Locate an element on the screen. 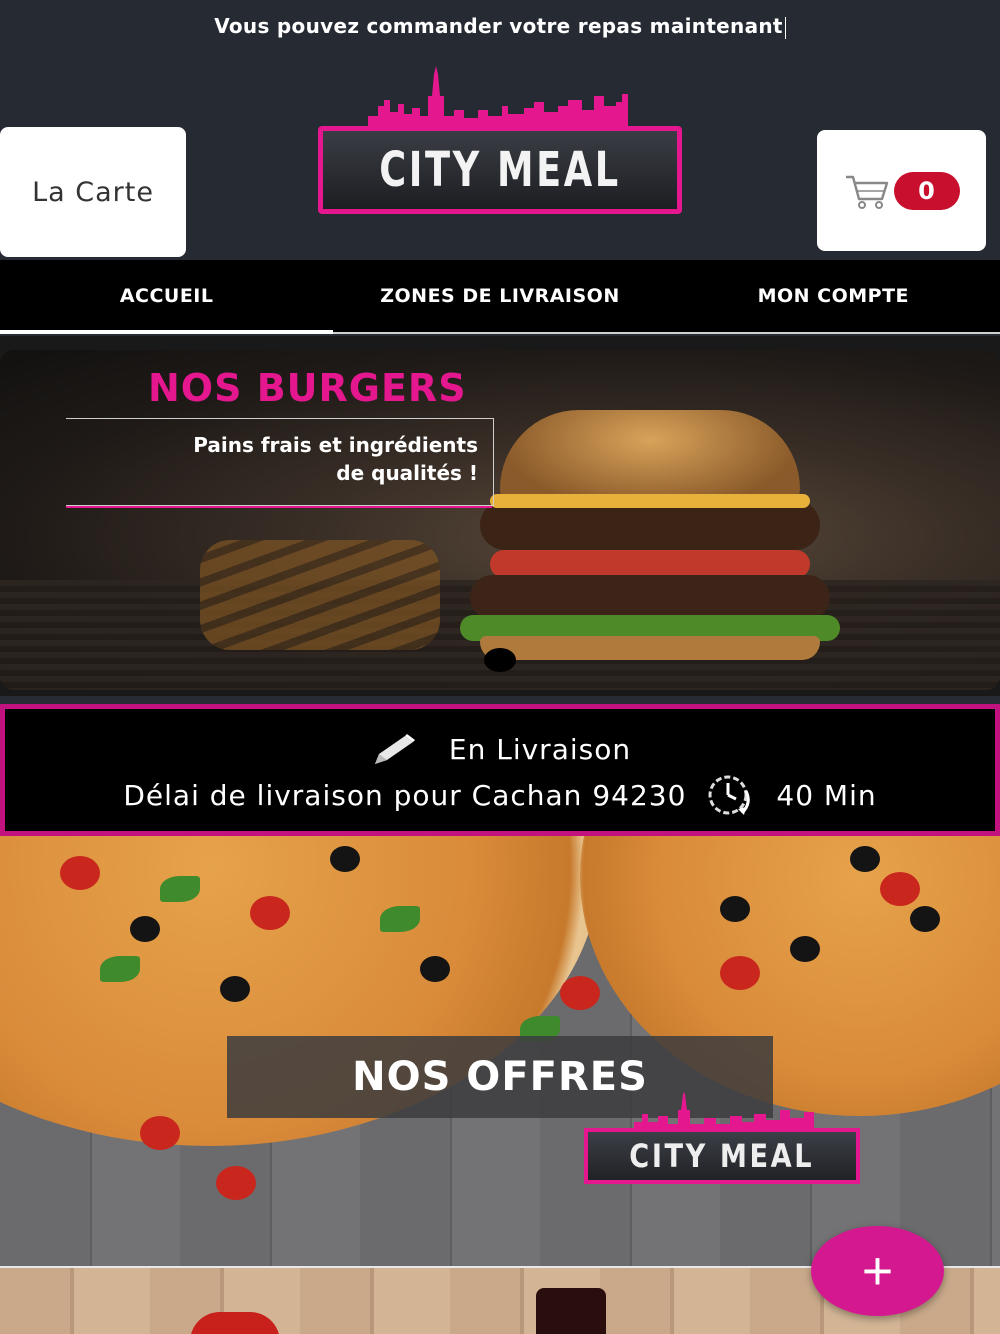 The image size is (1000, 1334). tab-zones-de-livraison: ZONES DE LIVRAISON is located at coordinates (499, 296).